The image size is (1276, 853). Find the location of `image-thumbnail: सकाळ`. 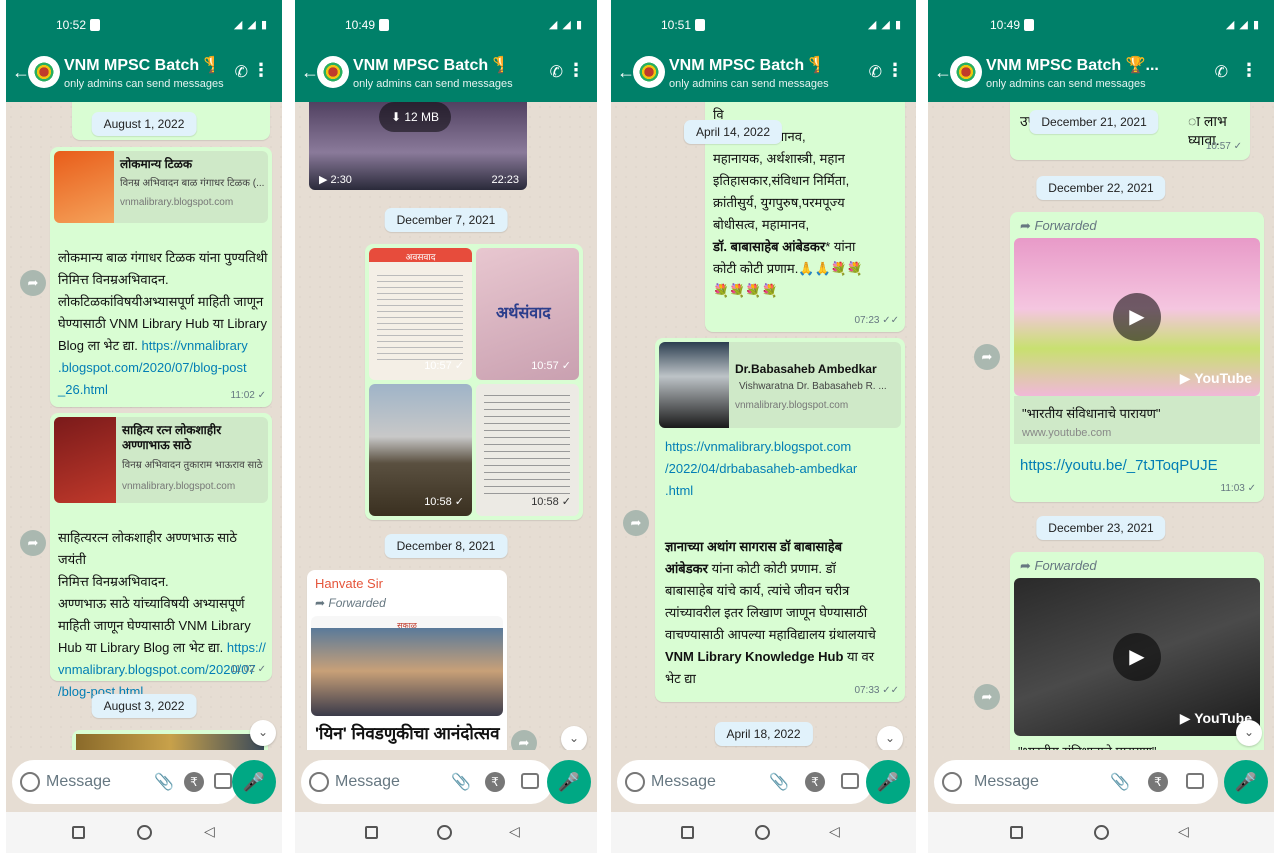

image-thumbnail: सकाळ is located at coordinates (407, 666).